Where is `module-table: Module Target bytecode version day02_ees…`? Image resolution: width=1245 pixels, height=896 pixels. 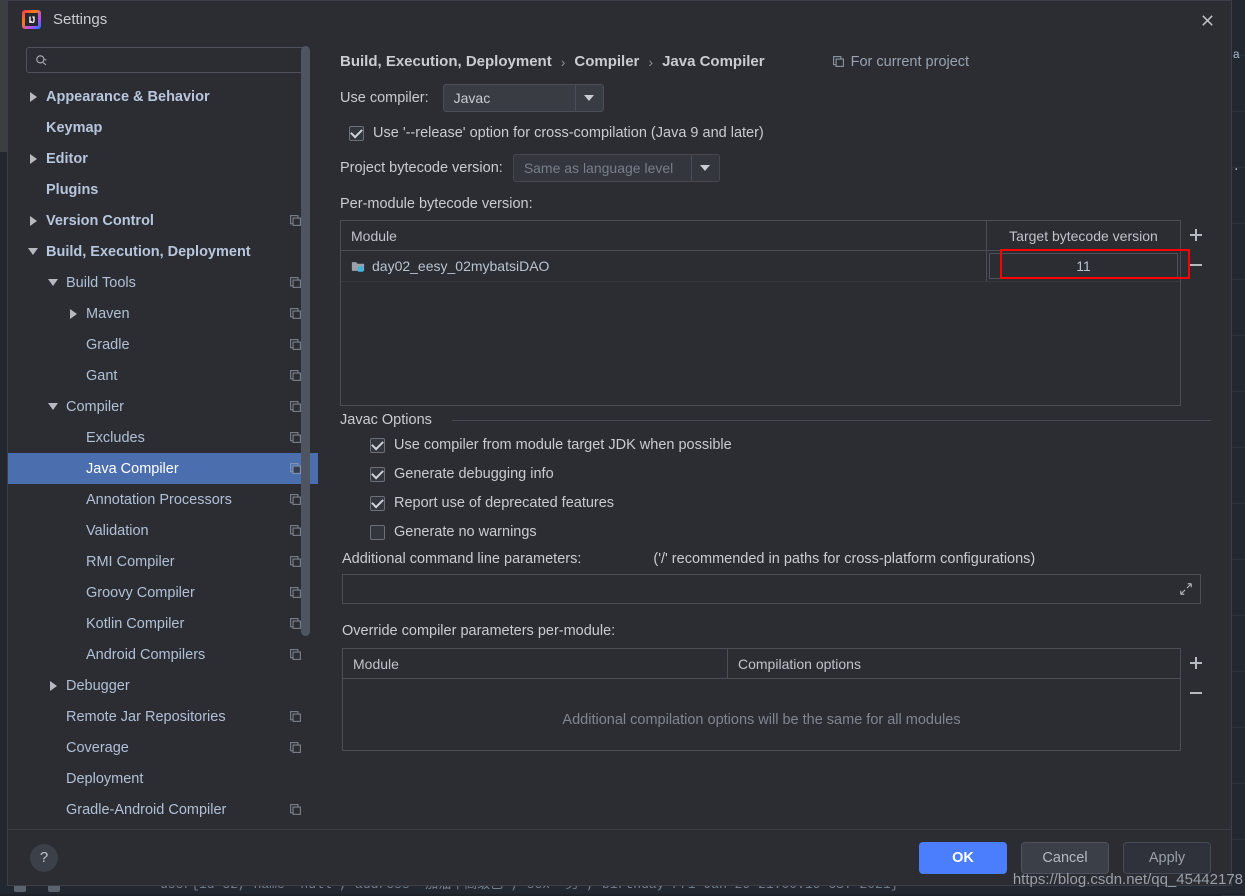
module-table: Module Target bytecode version day02_ees… is located at coordinates (760, 313).